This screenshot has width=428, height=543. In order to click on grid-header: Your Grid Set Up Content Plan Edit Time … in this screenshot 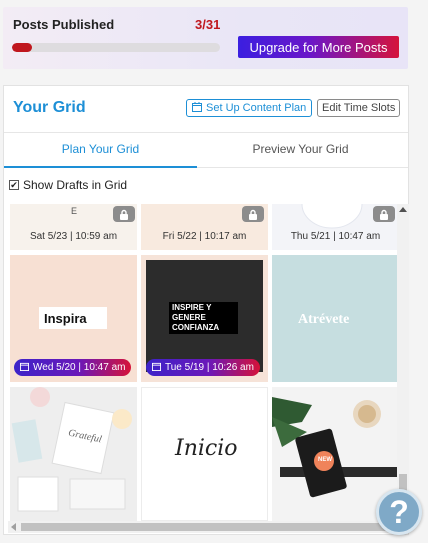, I will do `click(206, 109)`.